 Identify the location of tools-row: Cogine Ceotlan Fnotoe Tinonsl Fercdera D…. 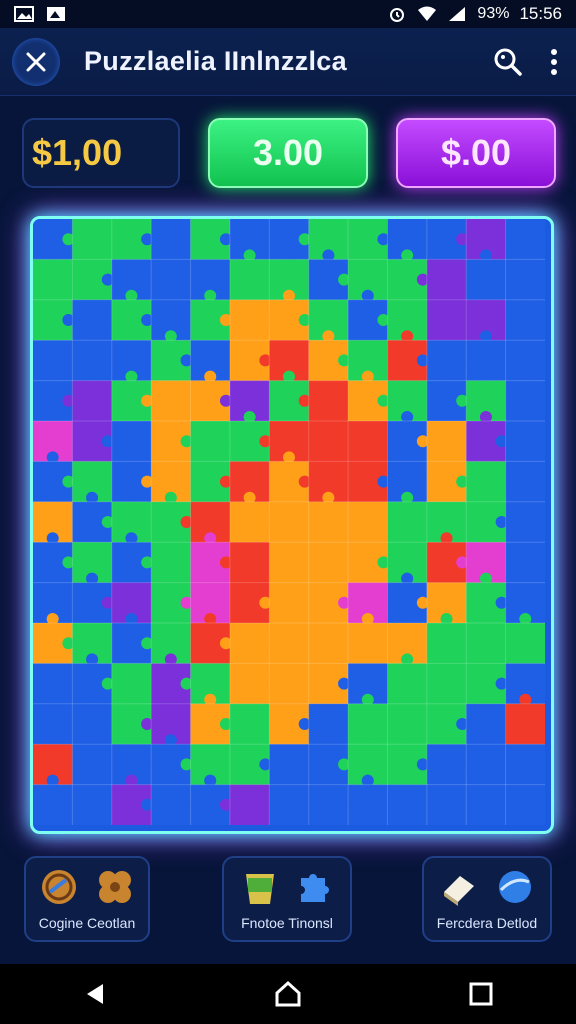
(288, 899).